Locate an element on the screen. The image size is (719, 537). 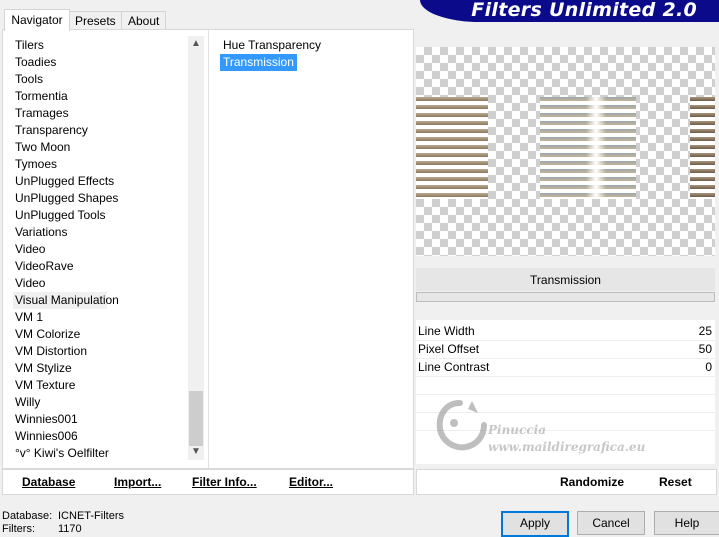
tab-about: About is located at coordinates (143, 20).